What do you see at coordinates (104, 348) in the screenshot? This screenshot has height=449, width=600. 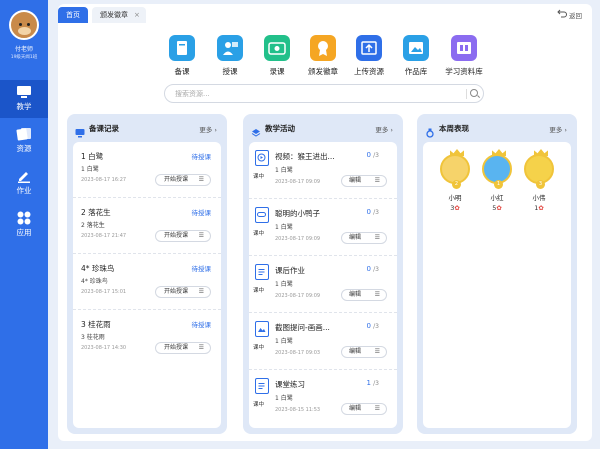 I see `lesson-date: 2023-08-17 14:30` at bounding box center [104, 348].